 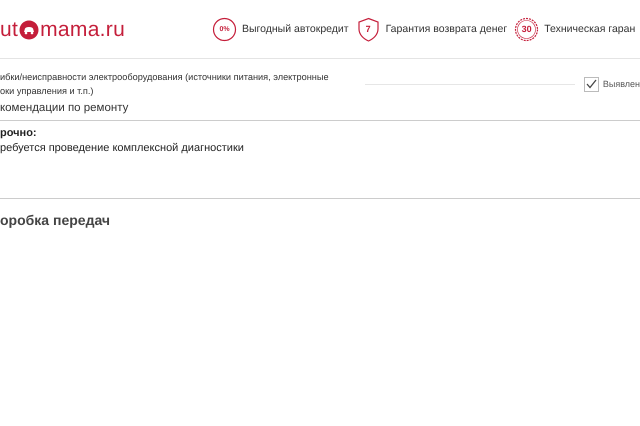 What do you see at coordinates (122, 148) in the screenshot?
I see `recommendation-text: ребуется проведение комплексной диагностики` at bounding box center [122, 148].